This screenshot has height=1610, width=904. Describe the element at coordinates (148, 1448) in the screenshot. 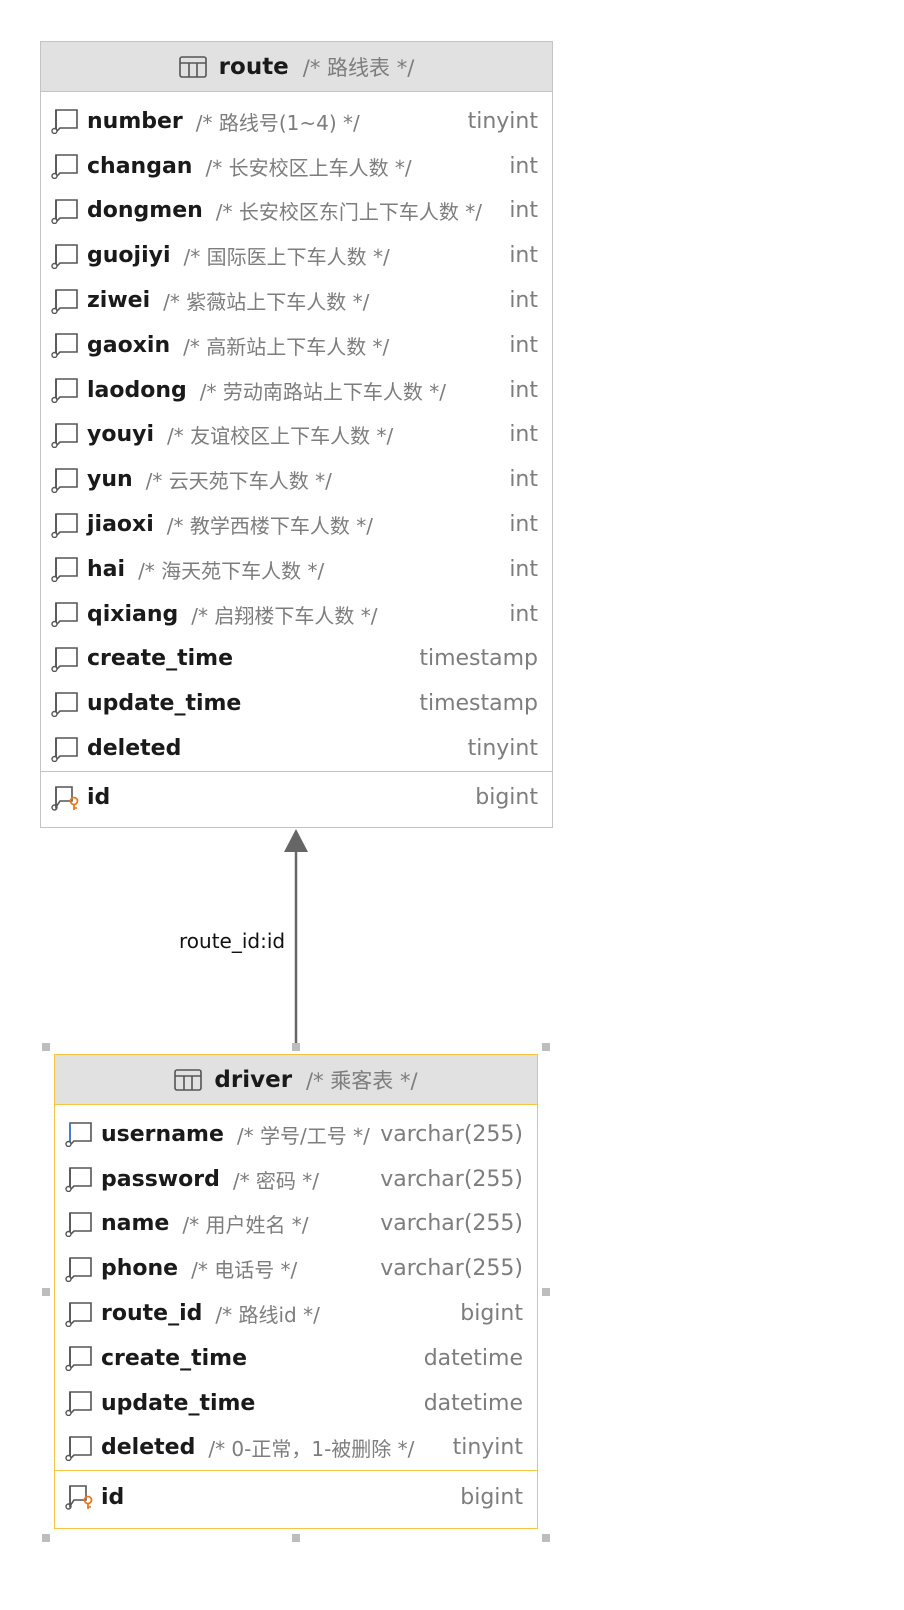

I see `column-name: deleted` at that location.